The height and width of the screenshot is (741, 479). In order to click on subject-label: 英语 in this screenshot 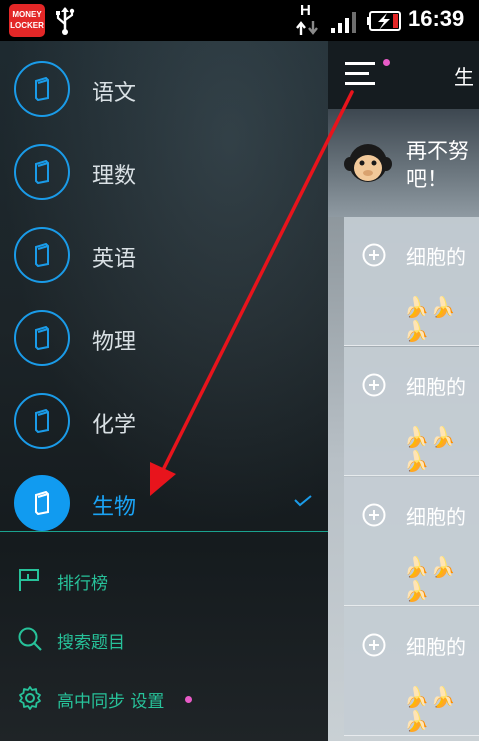, I will do `click(114, 259)`.